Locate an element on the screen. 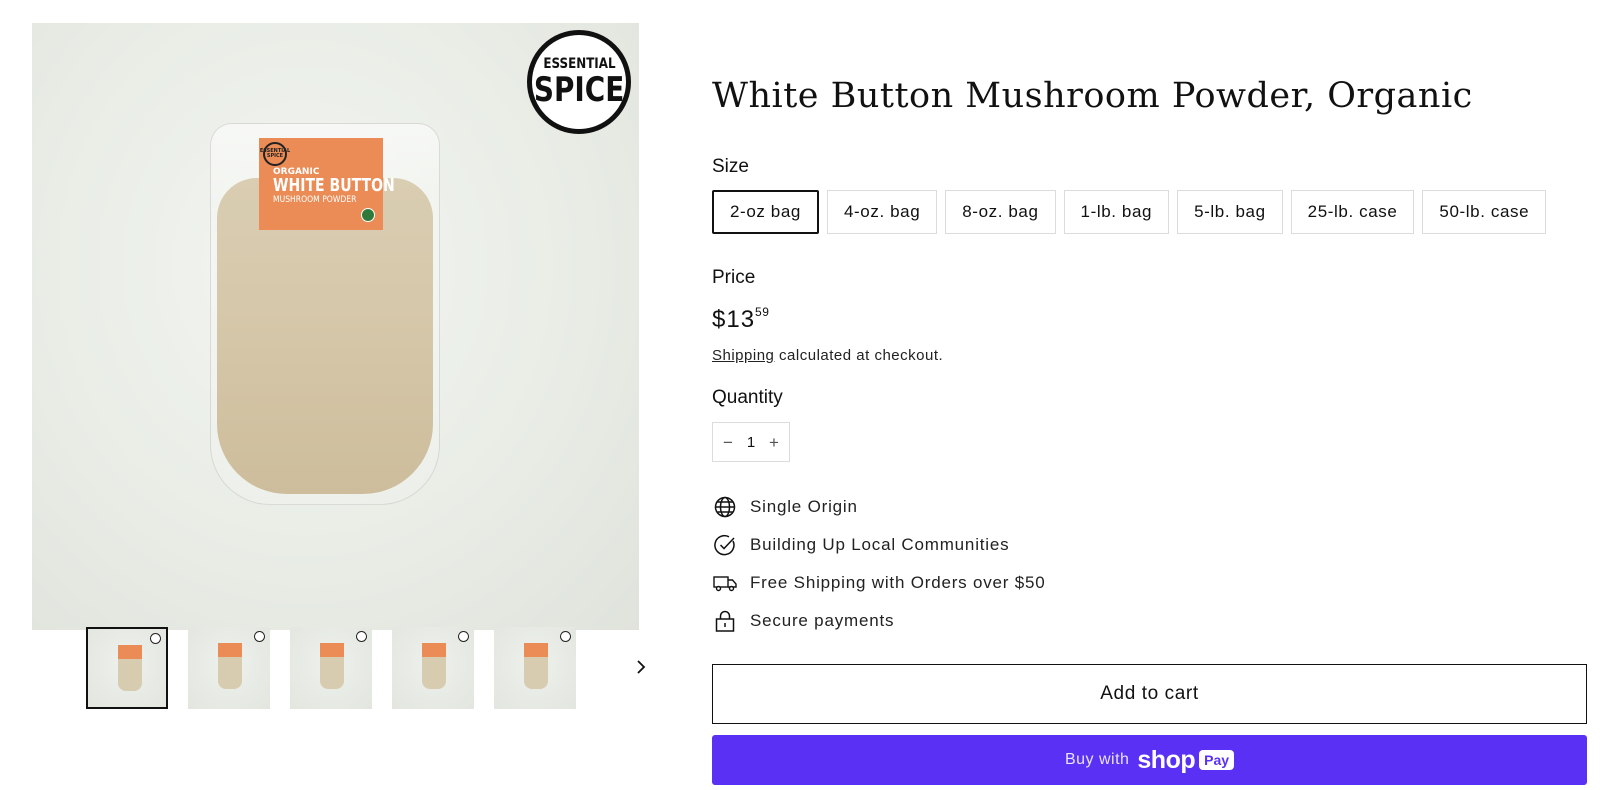  truck-icon is located at coordinates (725, 583).